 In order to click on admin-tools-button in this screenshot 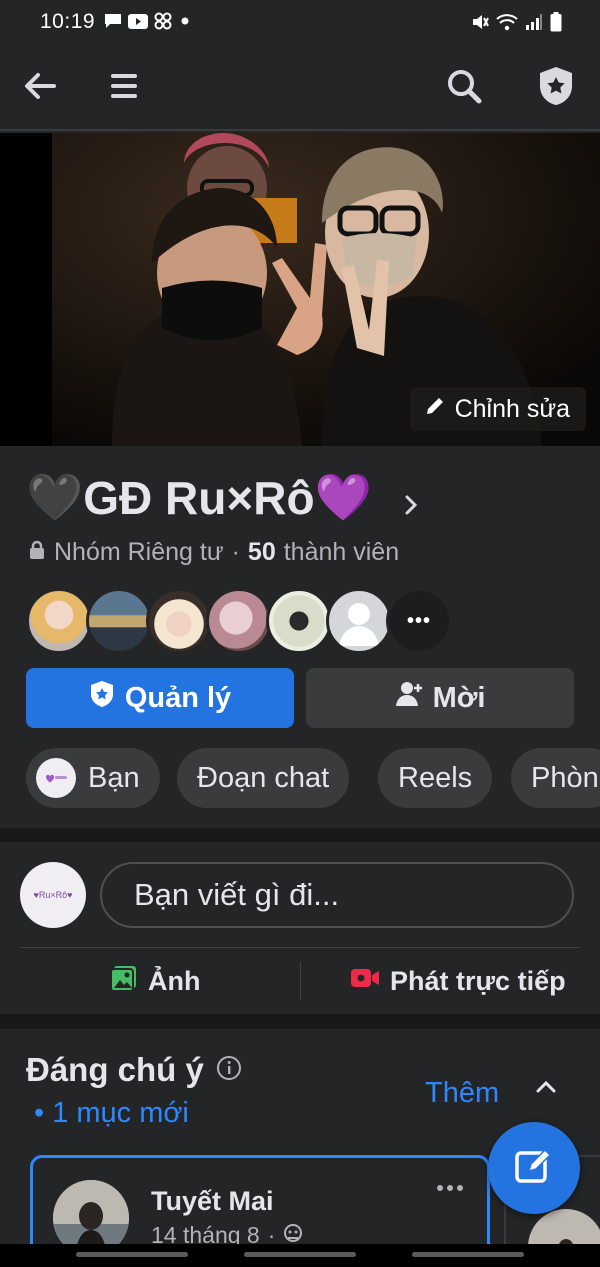, I will do `click(556, 88)`.